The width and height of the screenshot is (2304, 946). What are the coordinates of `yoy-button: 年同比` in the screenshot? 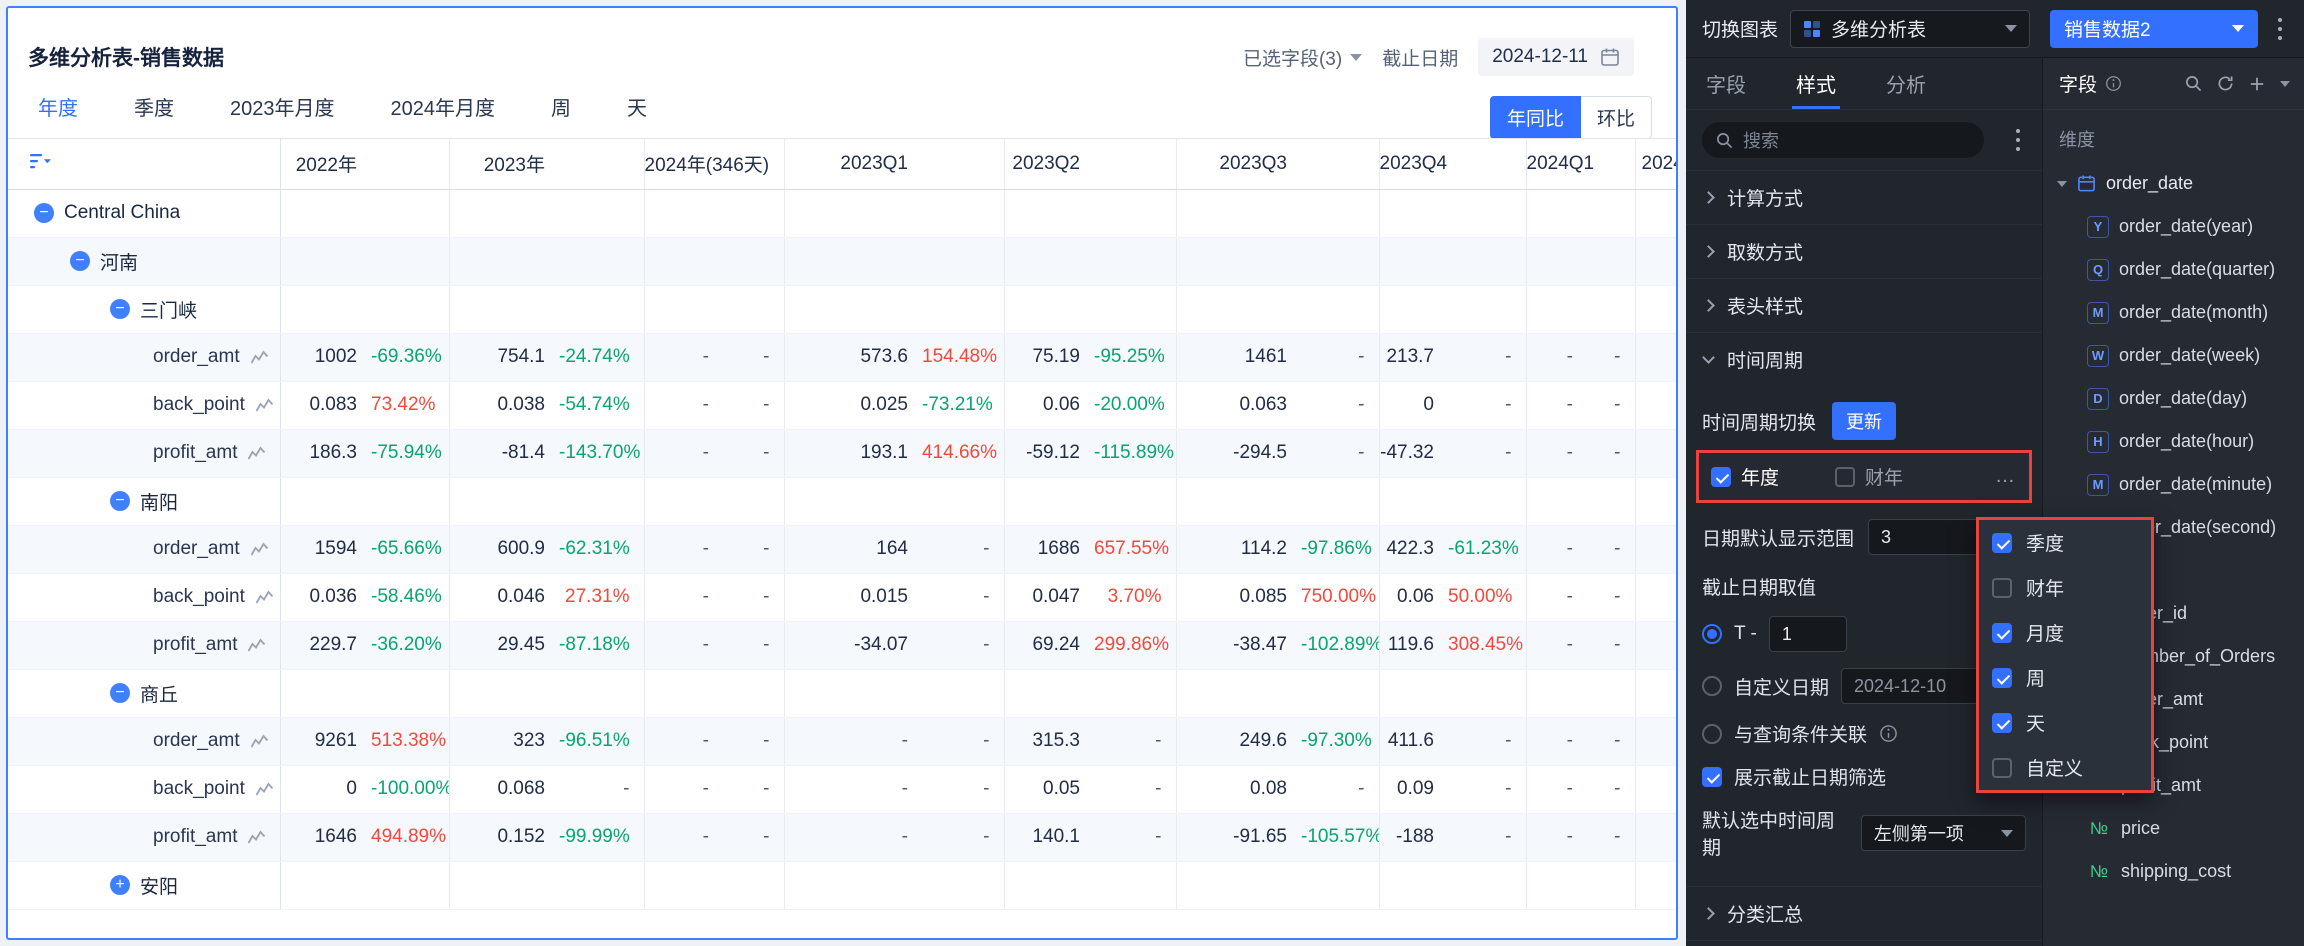 It's located at (1535, 117).